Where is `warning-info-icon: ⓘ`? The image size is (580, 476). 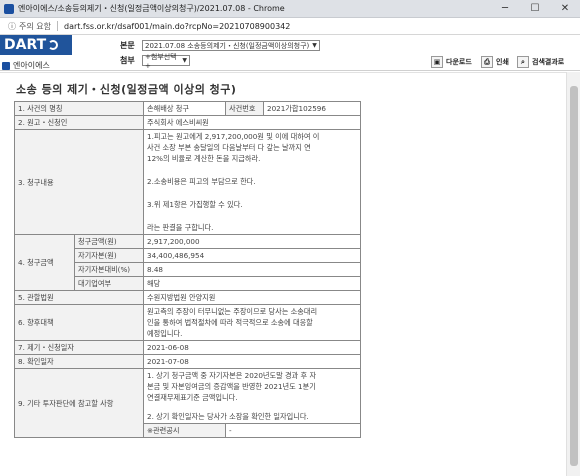
warning-info-icon: ⓘ is located at coordinates (12, 26).